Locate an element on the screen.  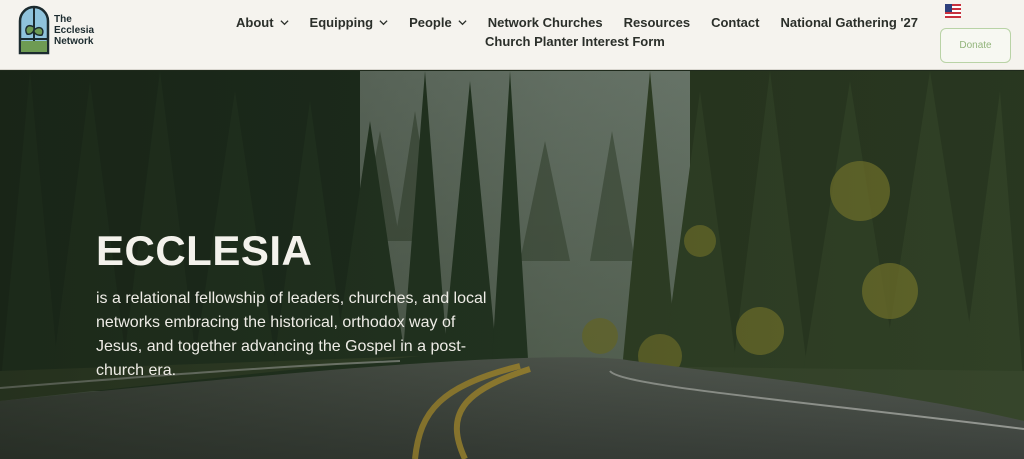
stained-glass-logo-icon is located at coordinates (34, 30).